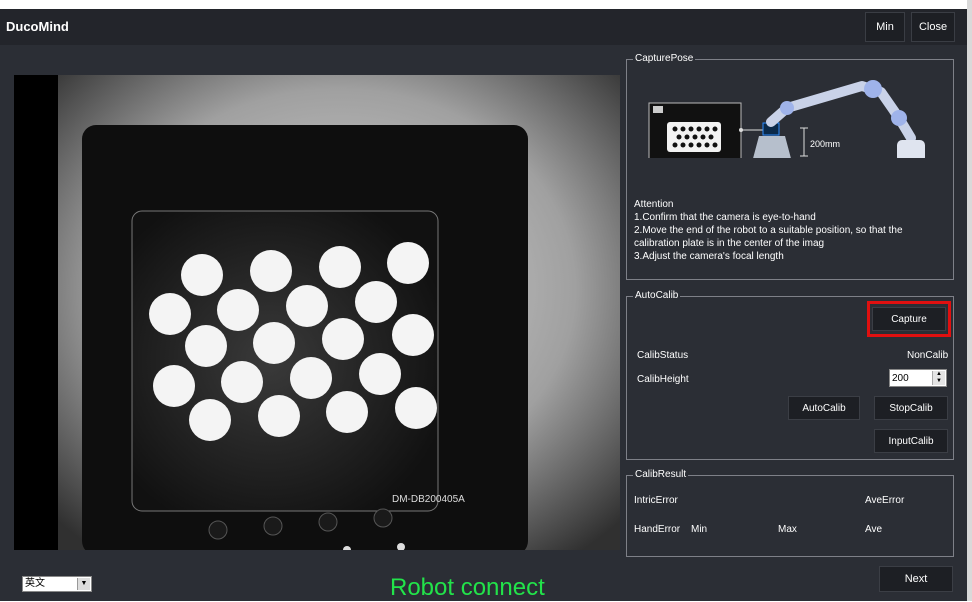 The width and height of the screenshot is (972, 602). Describe the element at coordinates (654, 204) in the screenshot. I see `attention-title: Attention` at that location.